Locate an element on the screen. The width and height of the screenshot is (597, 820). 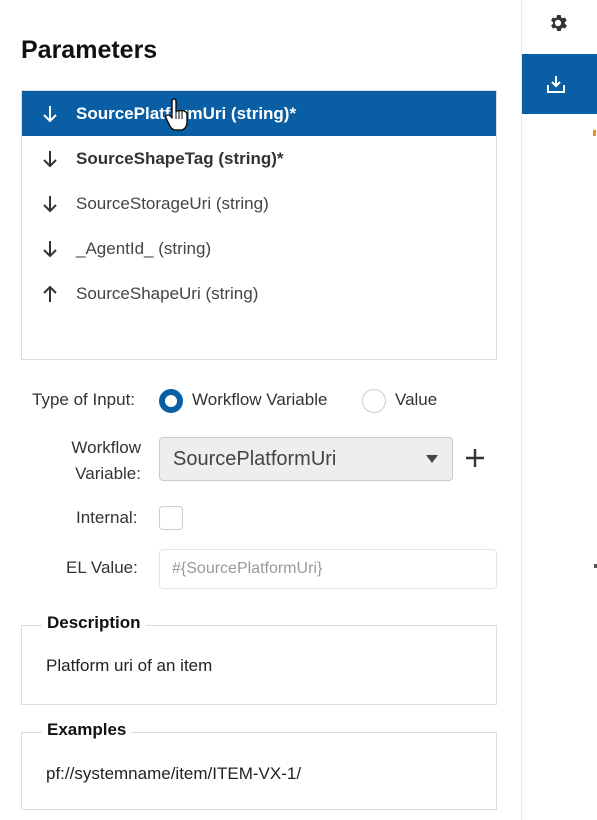
workflow-variable-label-line1: Workflow is located at coordinates (106, 447).